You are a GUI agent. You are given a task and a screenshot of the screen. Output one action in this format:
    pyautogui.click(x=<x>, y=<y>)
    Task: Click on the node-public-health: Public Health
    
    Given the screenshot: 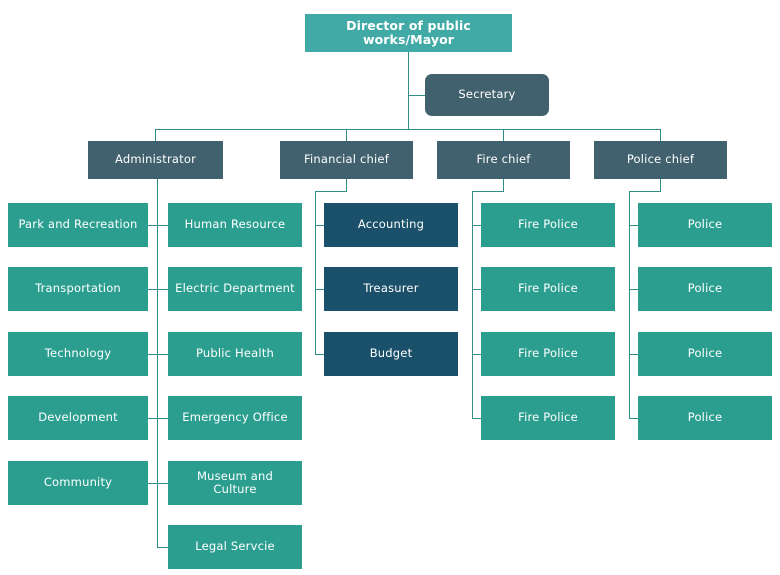 What is the action you would take?
    pyautogui.click(x=235, y=354)
    